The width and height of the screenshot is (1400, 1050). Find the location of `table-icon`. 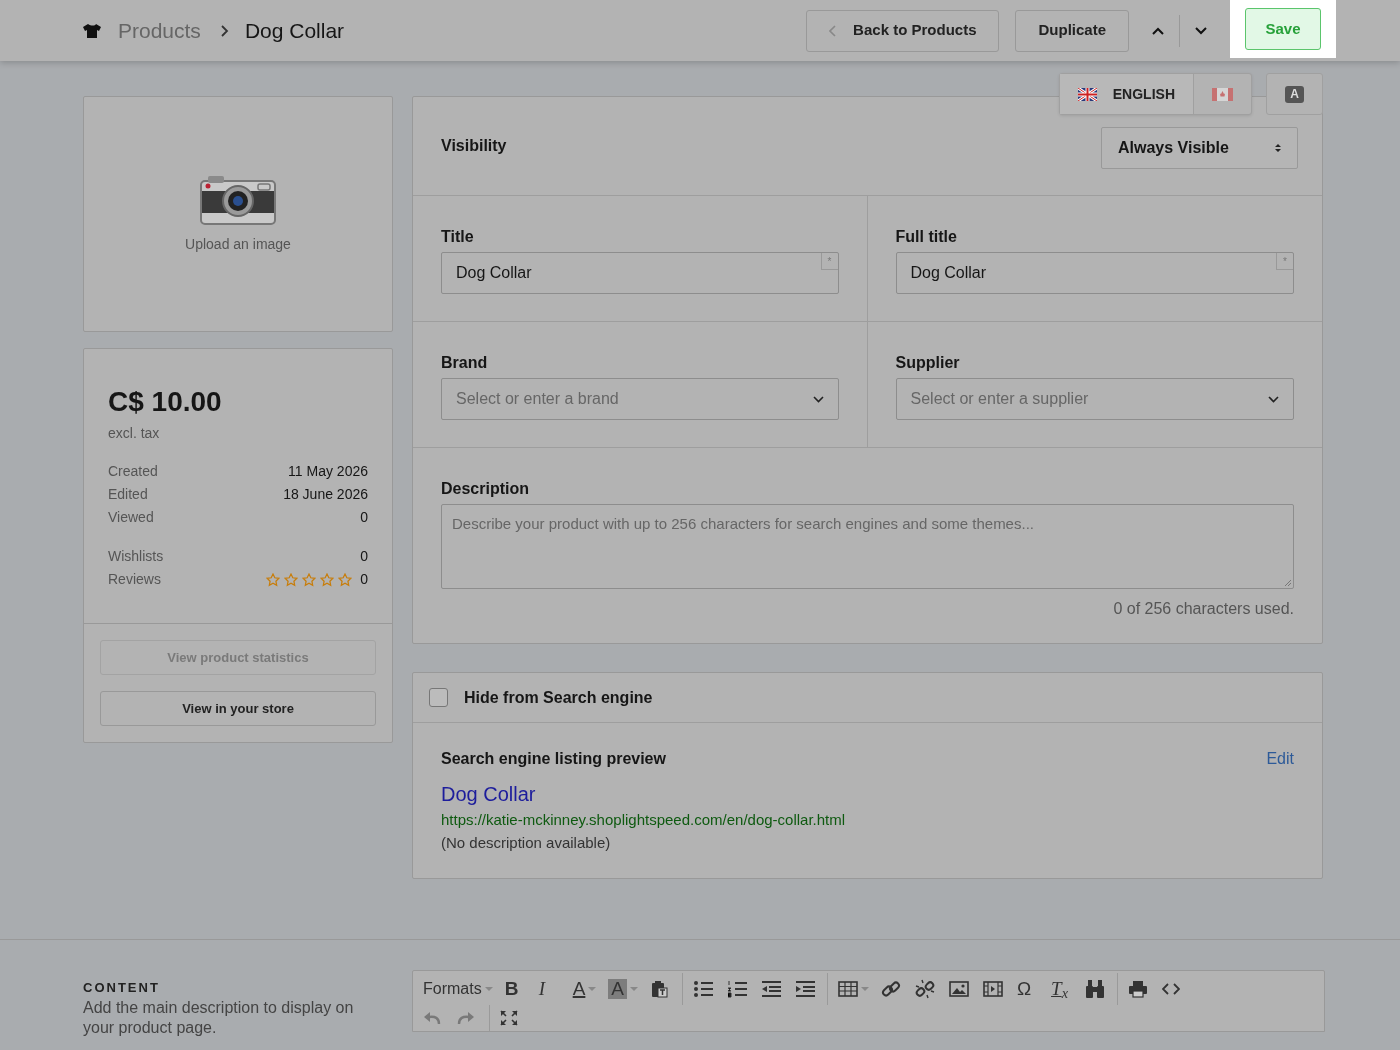

table-icon is located at coordinates (848, 989).